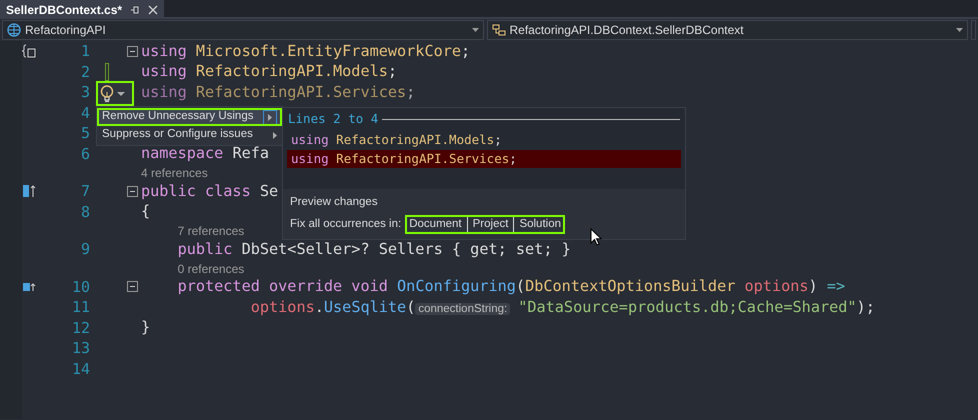 The height and width of the screenshot is (420, 978). I want to click on code-text: using RefactoringAPI.Services;, so click(278, 91).